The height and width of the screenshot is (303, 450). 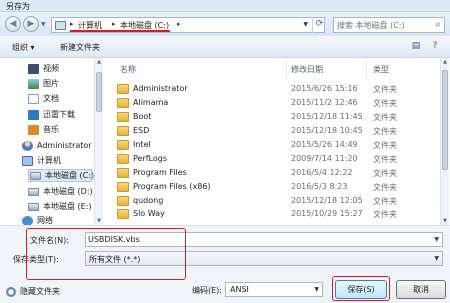 I want to click on address-row: ◀ ▶ ▼ ▸ 计算机 ▸ 本地磁盘 (C:) ▸ ▼ ⟳ ⌕, so click(x=225, y=24).